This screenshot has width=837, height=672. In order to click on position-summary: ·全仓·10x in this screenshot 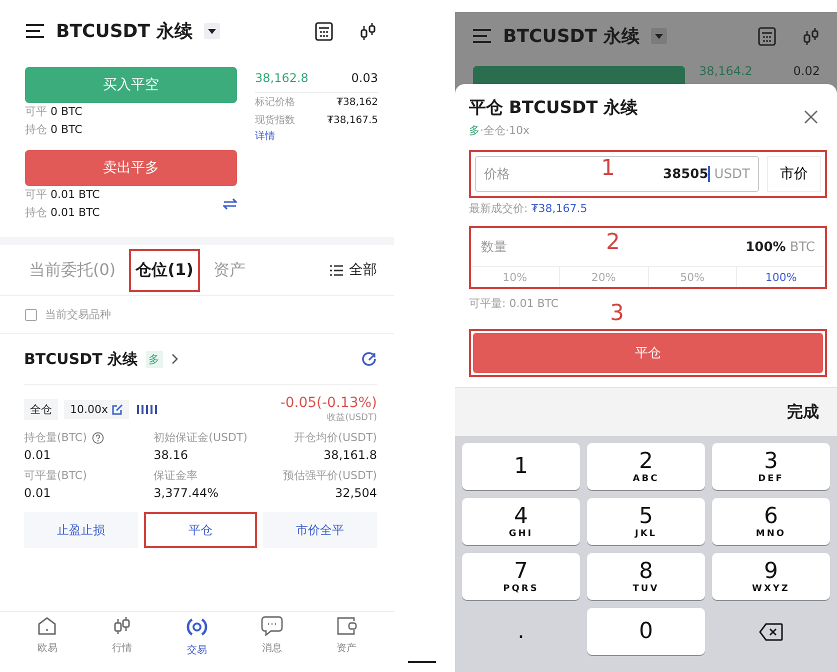, I will do `click(505, 130)`.